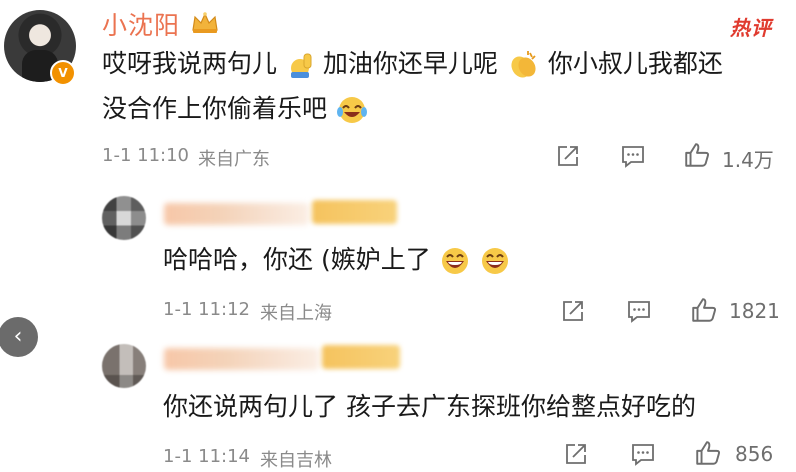 Image resolution: width=796 pixels, height=472 pixels. Describe the element at coordinates (234, 159) in the screenshot. I see `comment-location: 来自广东` at that location.